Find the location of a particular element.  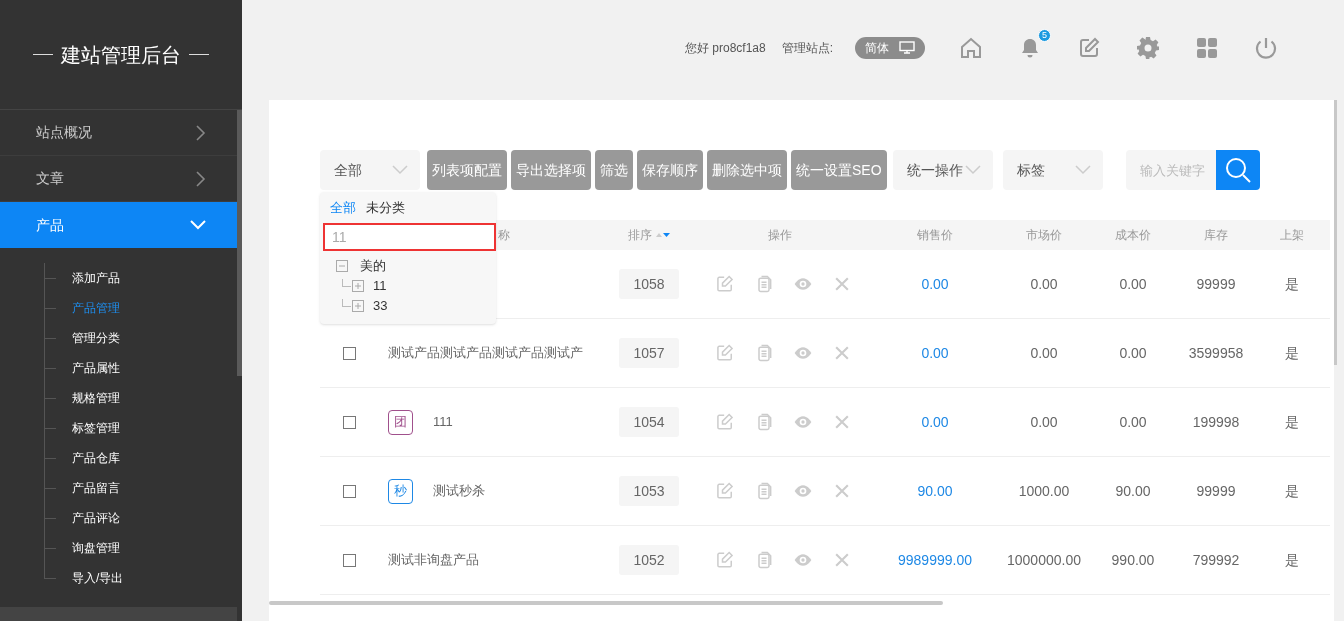

sort-field: 1057 is located at coordinates (649, 353).